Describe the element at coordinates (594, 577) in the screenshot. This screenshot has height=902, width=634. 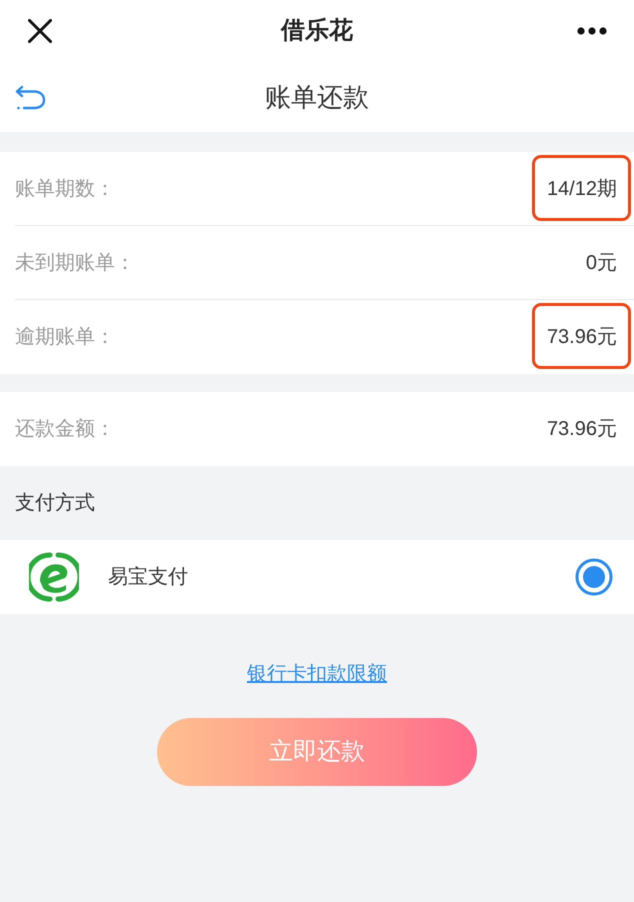
I see `radio-selected-icon` at that location.